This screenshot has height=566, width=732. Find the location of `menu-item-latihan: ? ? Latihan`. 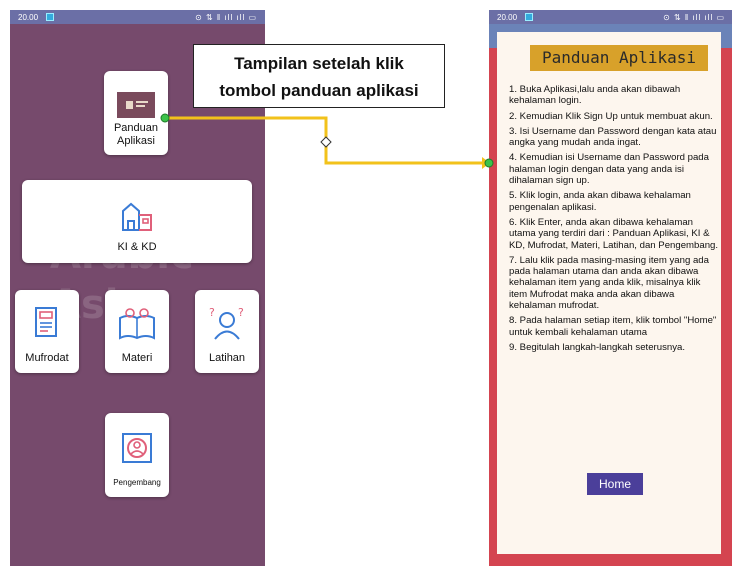

menu-item-latihan: ? ? Latihan is located at coordinates (227, 331).